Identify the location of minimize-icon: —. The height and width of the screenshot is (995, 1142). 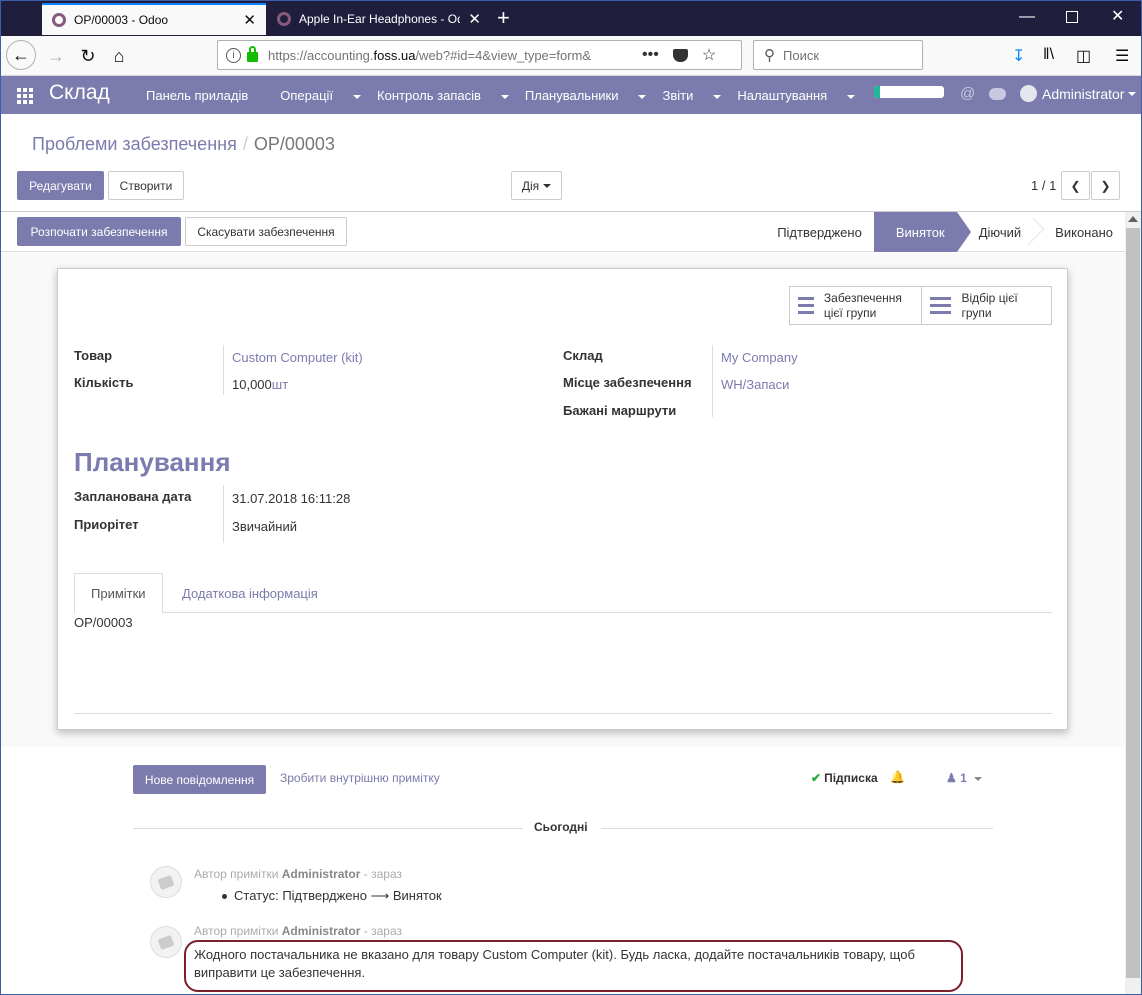
(1027, 17).